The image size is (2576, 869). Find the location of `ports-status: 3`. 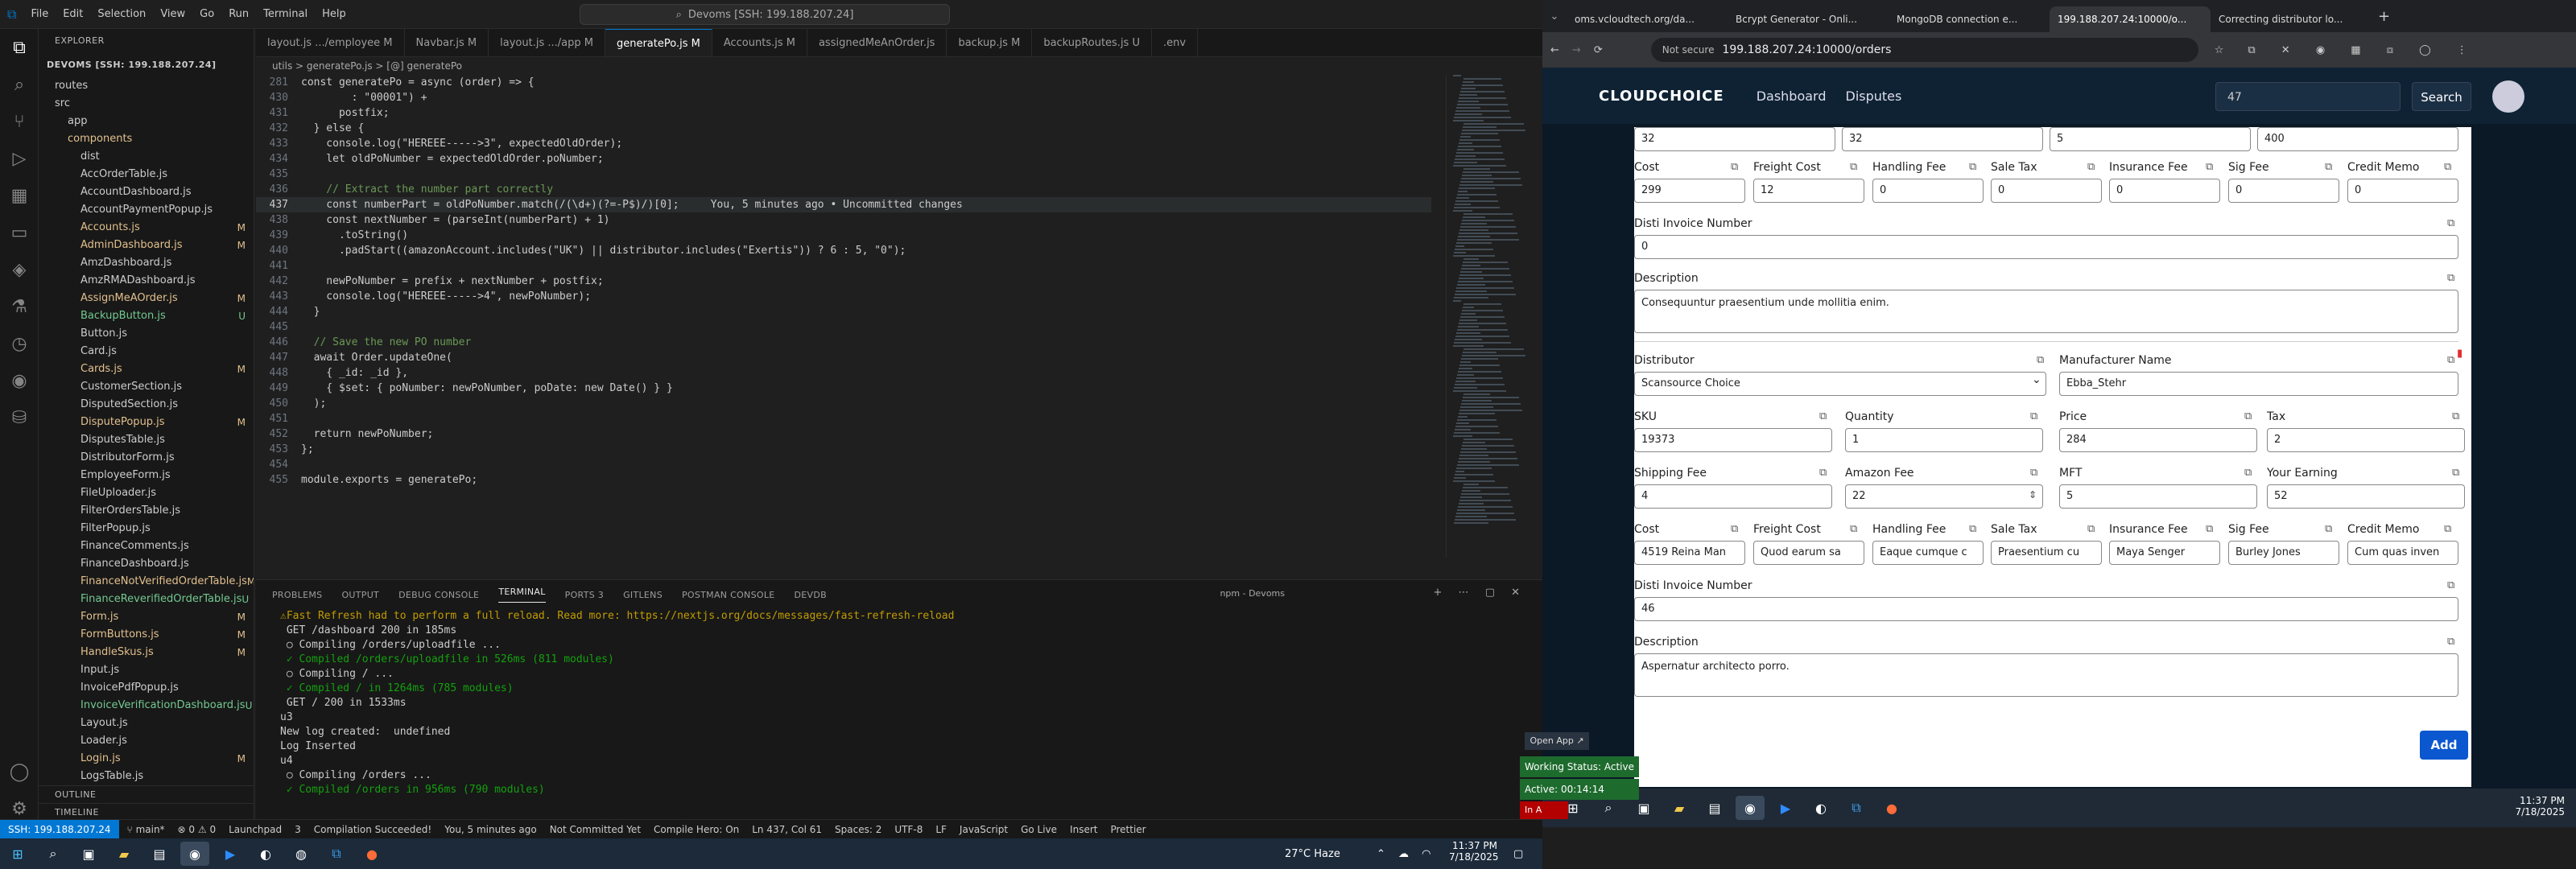

ports-status: 3 is located at coordinates (298, 829).